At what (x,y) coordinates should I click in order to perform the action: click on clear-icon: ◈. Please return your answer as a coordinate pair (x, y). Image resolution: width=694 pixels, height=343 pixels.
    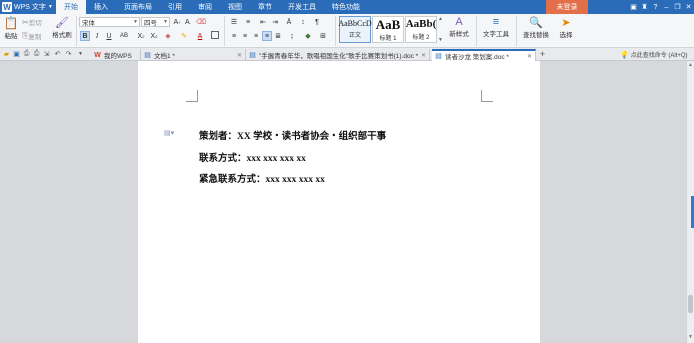
    Looking at the image, I should click on (168, 36).